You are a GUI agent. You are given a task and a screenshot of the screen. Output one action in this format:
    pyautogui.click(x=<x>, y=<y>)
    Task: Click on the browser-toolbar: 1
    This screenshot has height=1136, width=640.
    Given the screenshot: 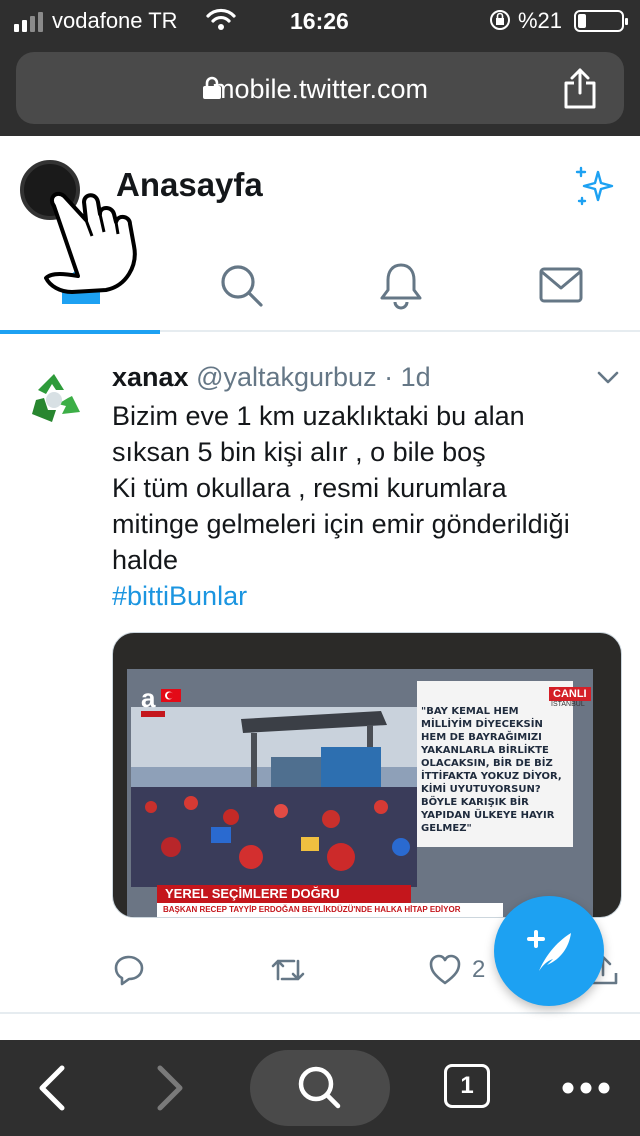 What is the action you would take?
    pyautogui.click(x=320, y=1088)
    